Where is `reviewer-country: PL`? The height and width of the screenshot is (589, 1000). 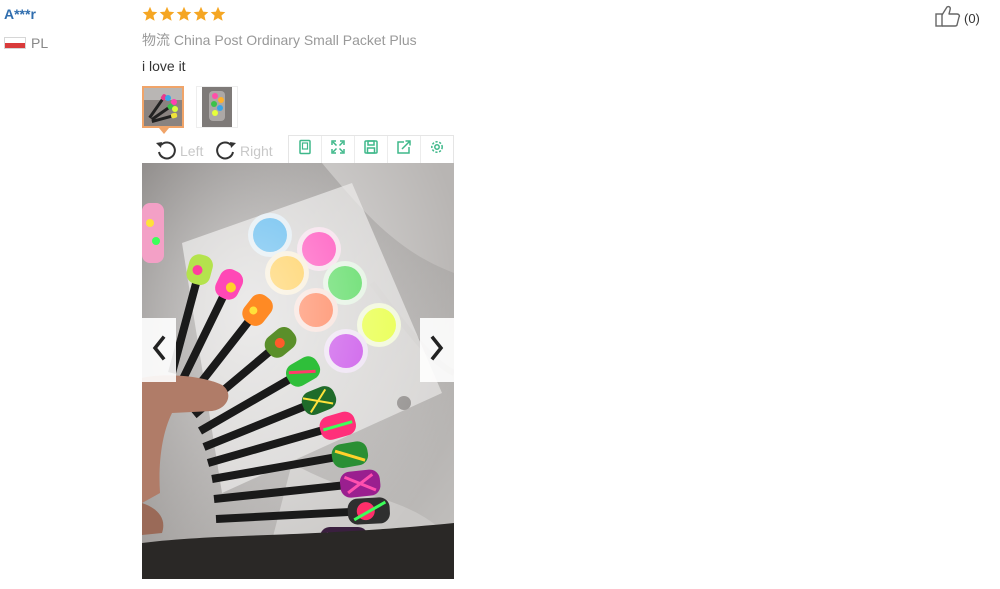
reviewer-country: PL is located at coordinates (40, 43).